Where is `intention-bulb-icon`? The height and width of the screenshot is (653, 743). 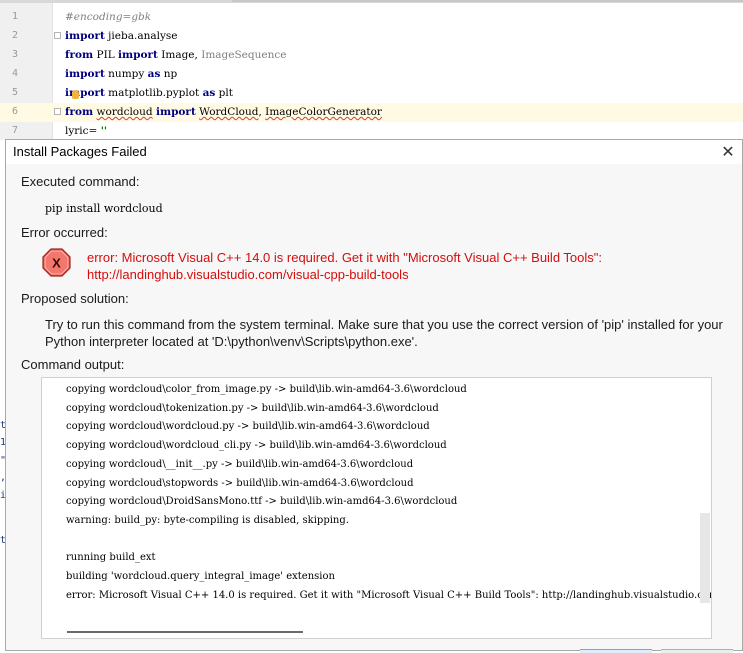 intention-bulb-icon is located at coordinates (75, 94).